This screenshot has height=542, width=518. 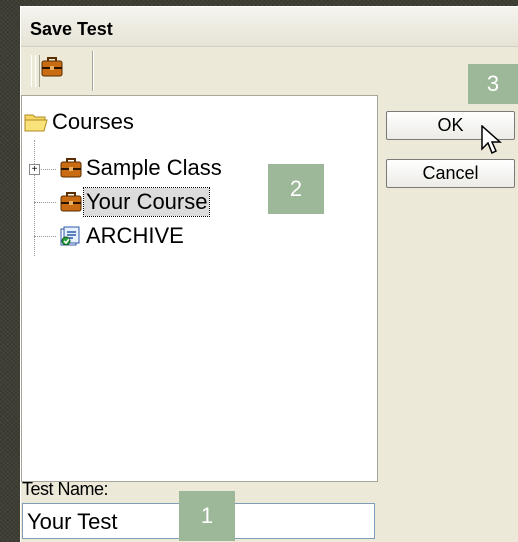 I want to click on dialog-title: Save Test, so click(x=71, y=29).